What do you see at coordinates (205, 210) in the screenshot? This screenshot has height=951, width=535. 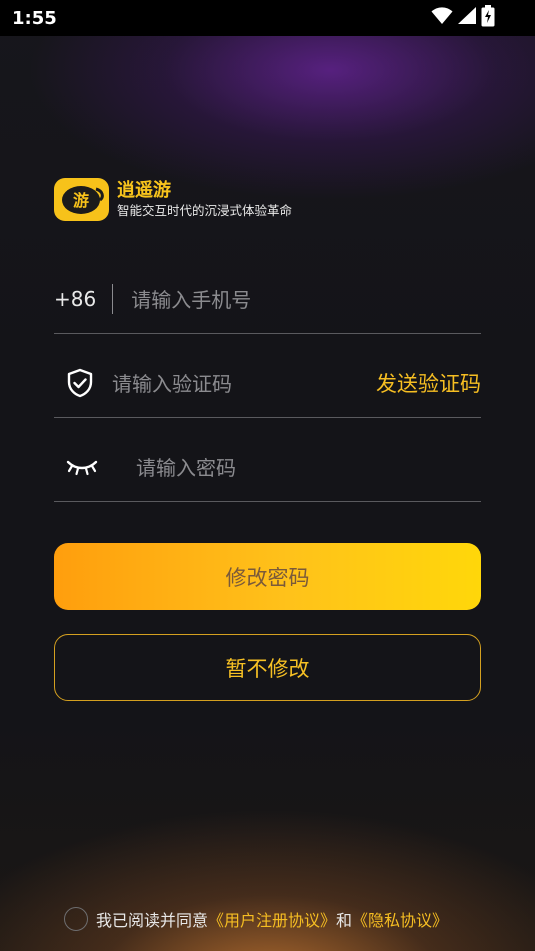 I see `app-slogan: 智能交互时代的沉浸式体验革命` at bounding box center [205, 210].